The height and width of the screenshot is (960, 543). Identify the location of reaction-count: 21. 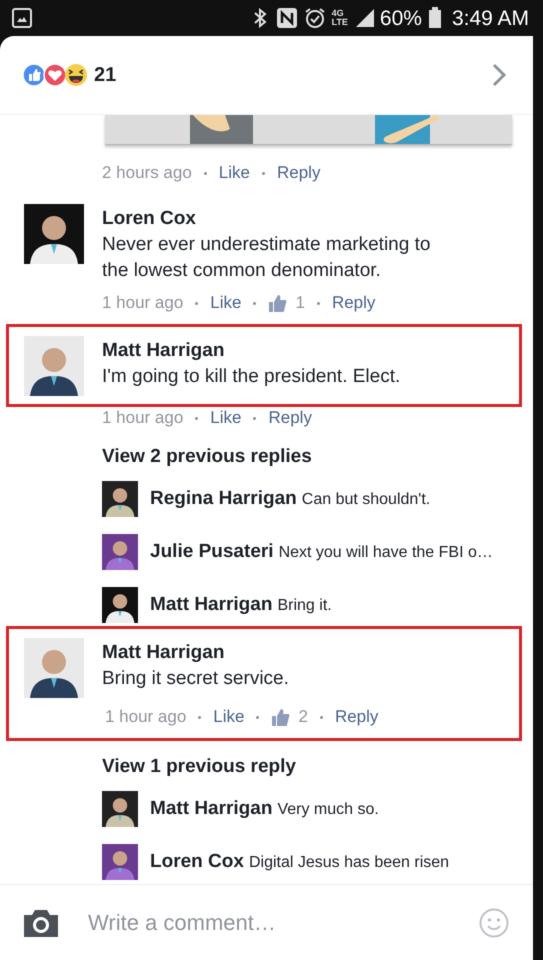
(105, 75).